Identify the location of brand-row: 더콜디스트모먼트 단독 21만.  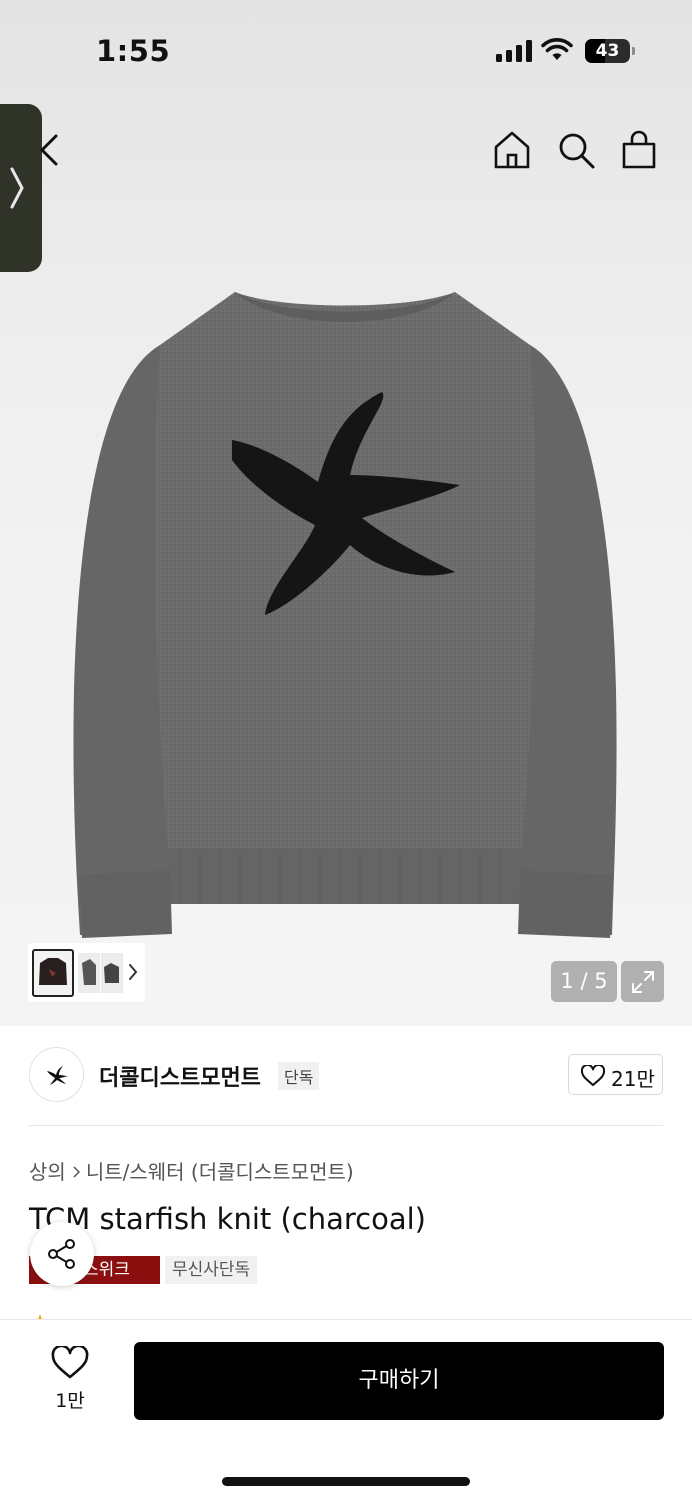
(346, 1076).